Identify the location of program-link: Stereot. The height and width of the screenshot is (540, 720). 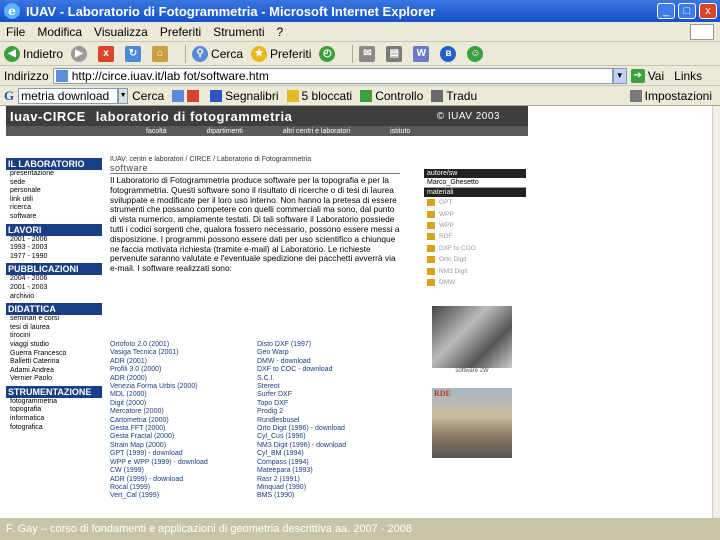
(301, 387).